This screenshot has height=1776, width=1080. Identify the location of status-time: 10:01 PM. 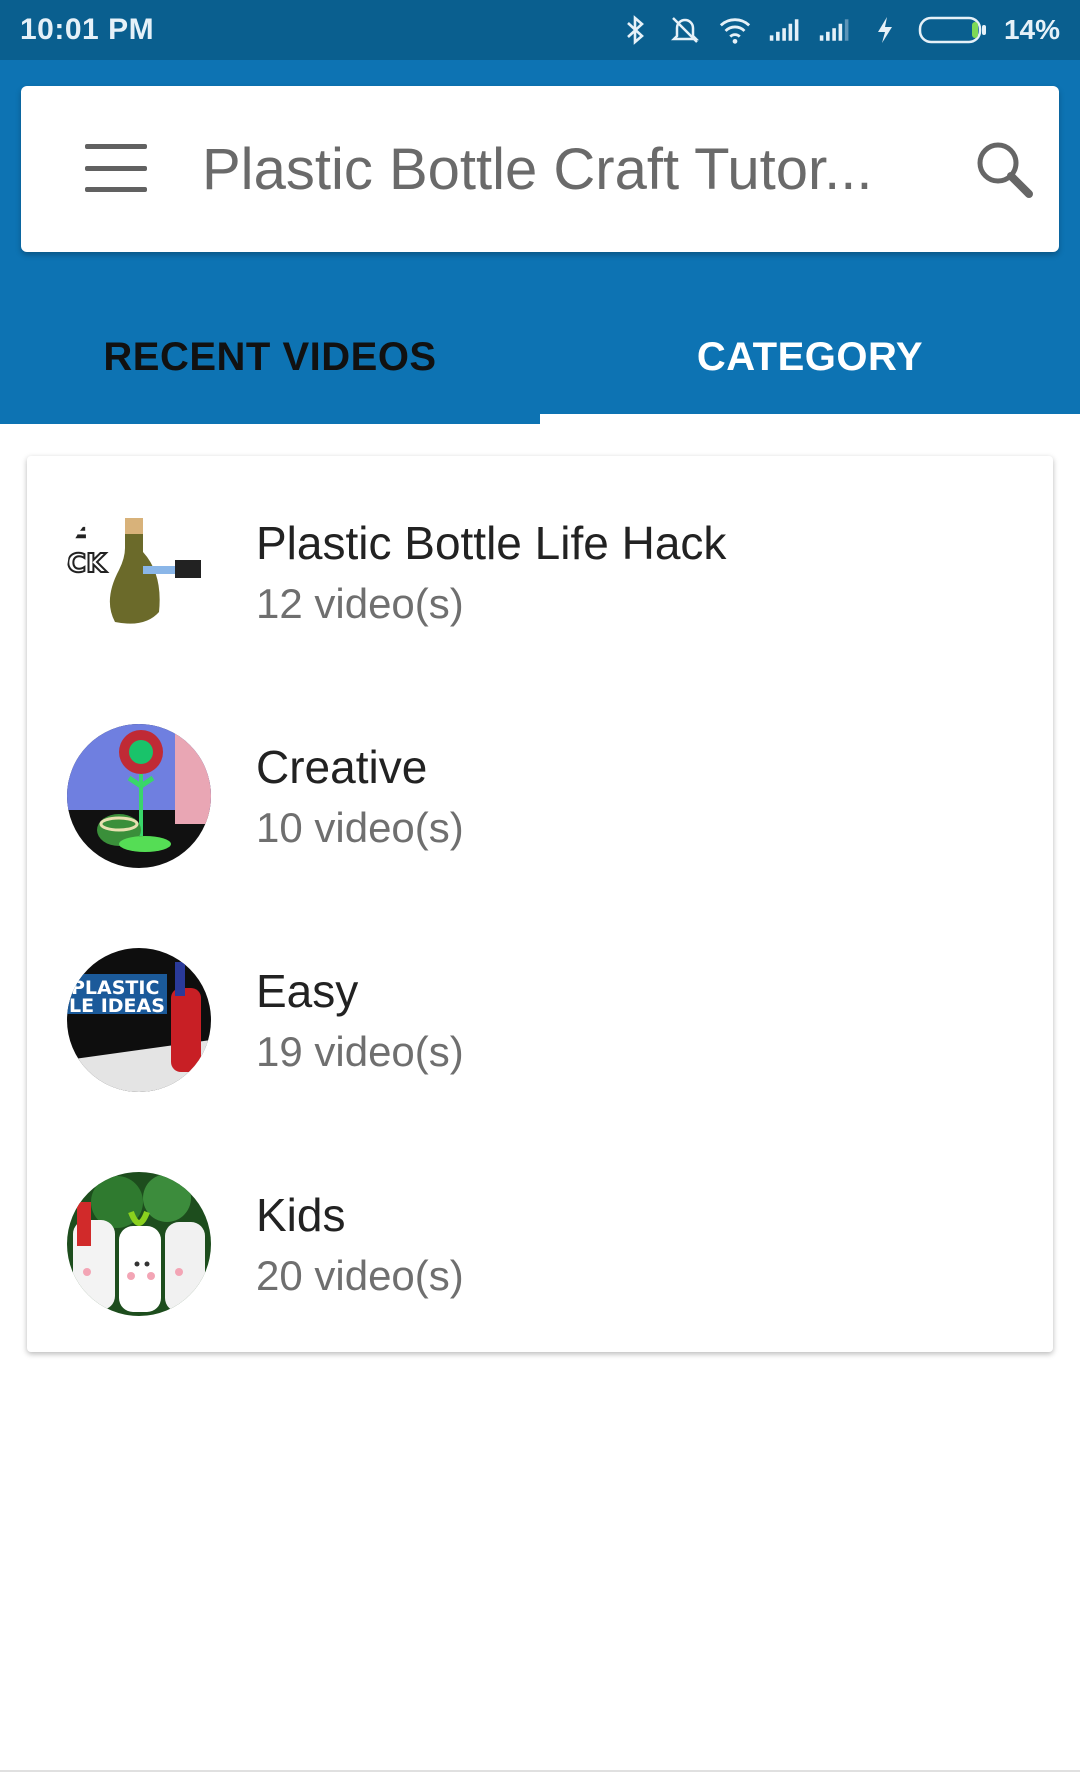
(87, 29).